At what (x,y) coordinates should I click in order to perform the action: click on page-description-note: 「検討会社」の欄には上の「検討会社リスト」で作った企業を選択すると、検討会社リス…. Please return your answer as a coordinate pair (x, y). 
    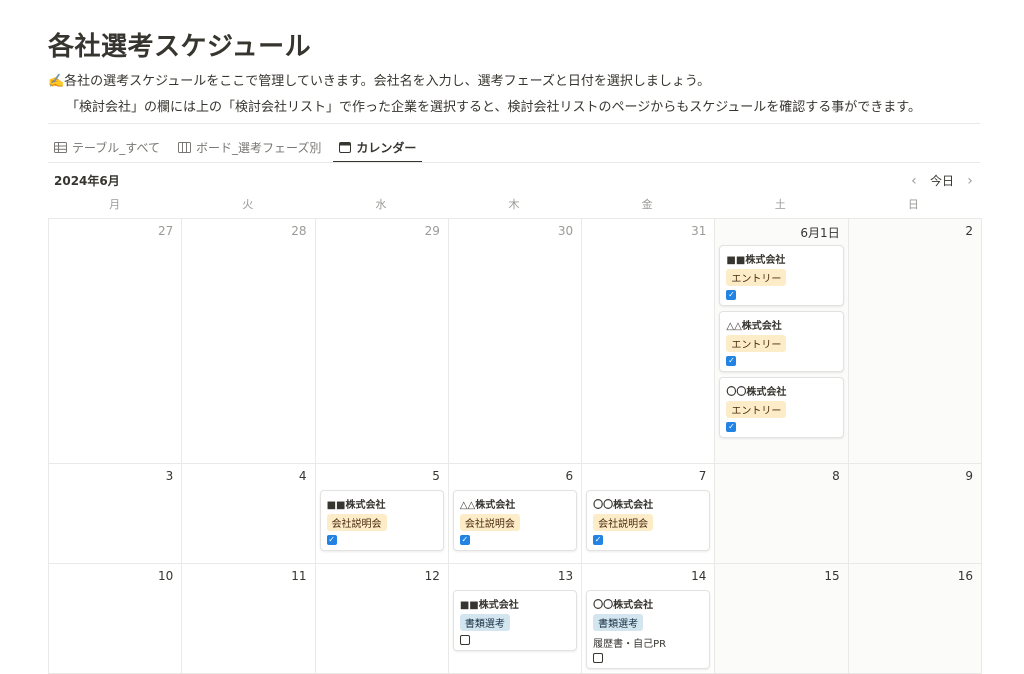
    Looking at the image, I should click on (494, 107).